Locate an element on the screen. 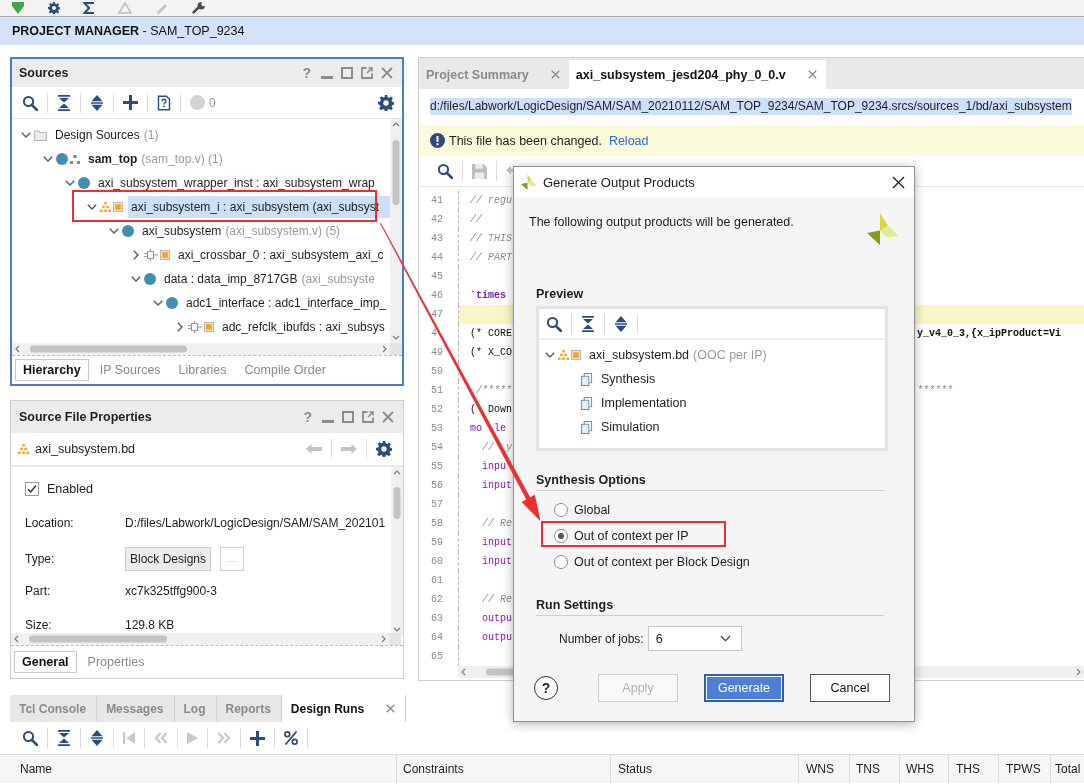 The image size is (1084, 784). tree-item: axi_subsystem_wrapper_inst : axi_subsystem_wrap is located at coordinates (236, 183).